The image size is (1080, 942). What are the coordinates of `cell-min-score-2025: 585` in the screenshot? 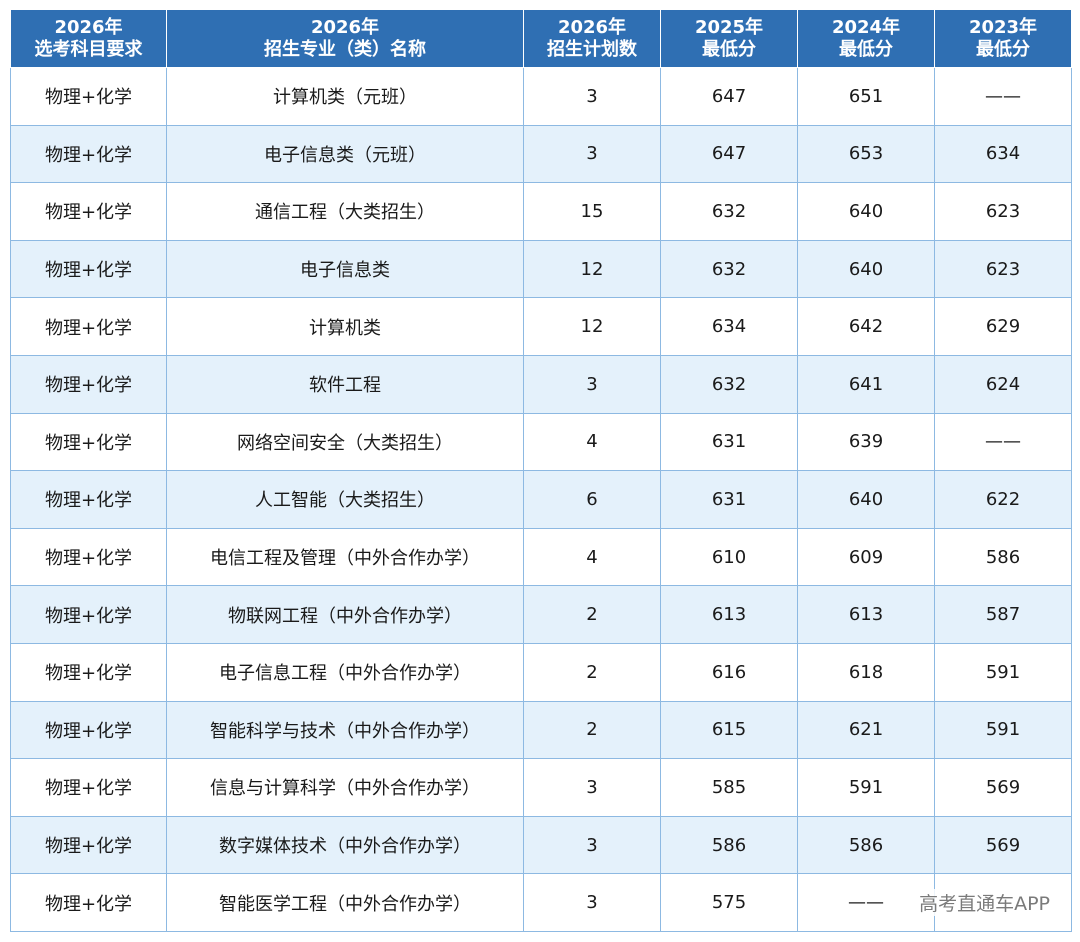 It's located at (729, 787).